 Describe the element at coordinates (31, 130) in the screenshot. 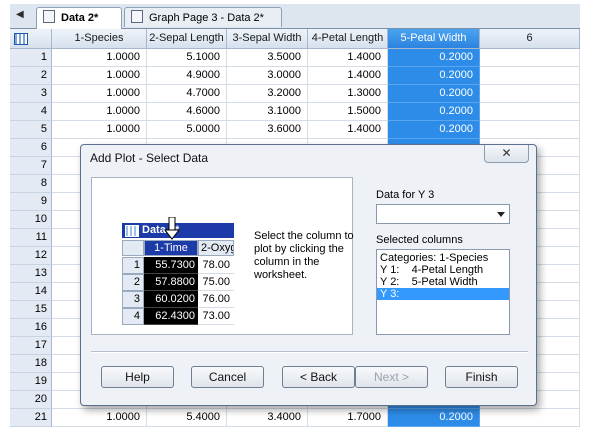

I see `row-header: 5` at that location.